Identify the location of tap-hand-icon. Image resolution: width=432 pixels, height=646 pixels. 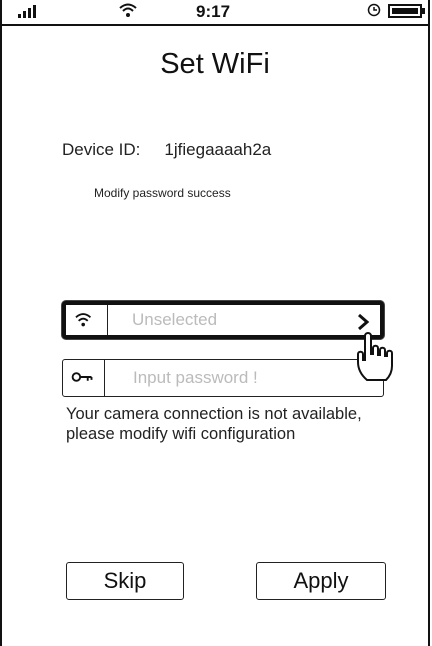
(375, 356).